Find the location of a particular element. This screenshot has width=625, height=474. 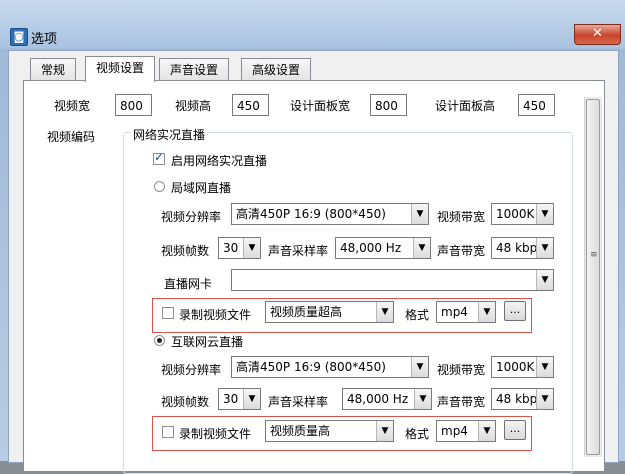

scrollbar-thumb: ≡ is located at coordinates (593, 277).